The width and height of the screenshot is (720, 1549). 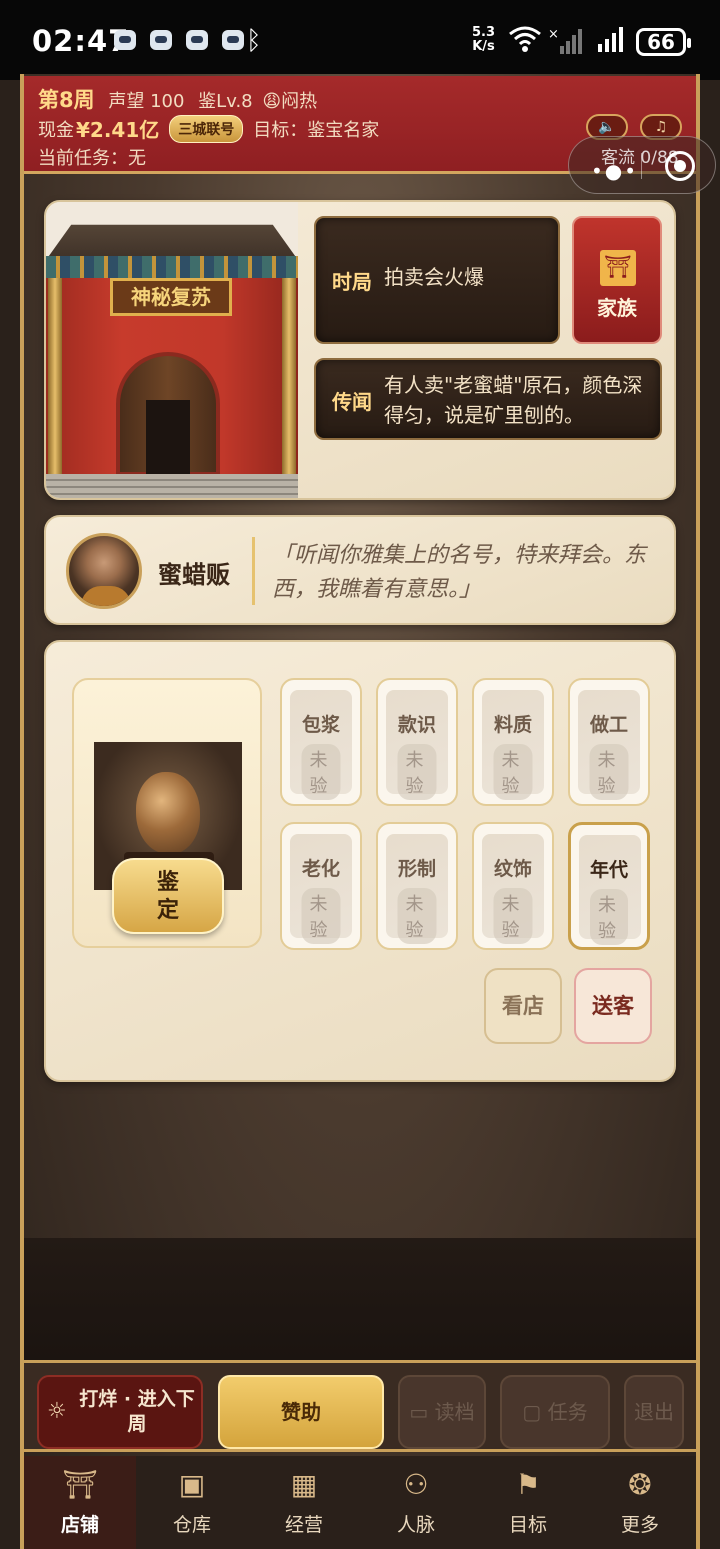 I want to click on end-week-button: ☼ 打烊 · 进入下周, so click(x=120, y=1412).